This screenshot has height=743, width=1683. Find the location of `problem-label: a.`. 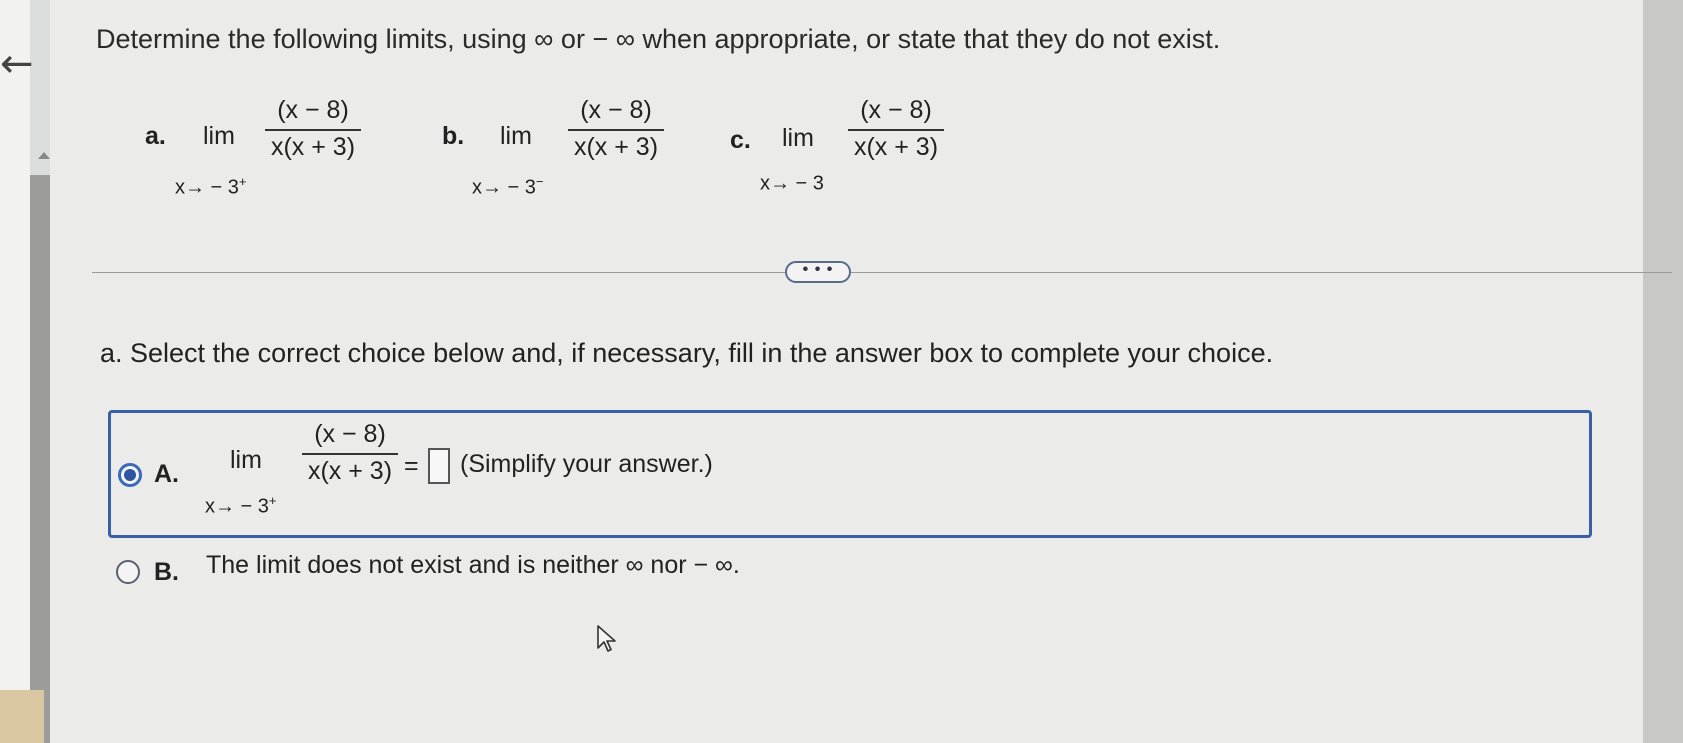

problem-label: a. is located at coordinates (155, 136).